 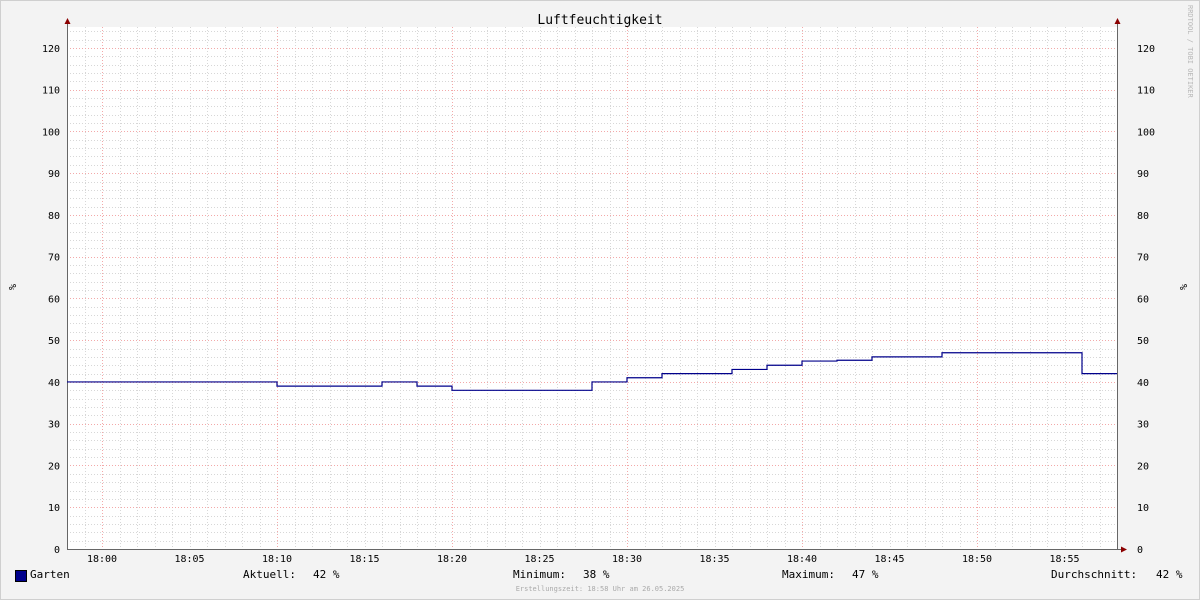 What do you see at coordinates (1146, 49) in the screenshot?
I see `y-tick-label-right: 120` at bounding box center [1146, 49].